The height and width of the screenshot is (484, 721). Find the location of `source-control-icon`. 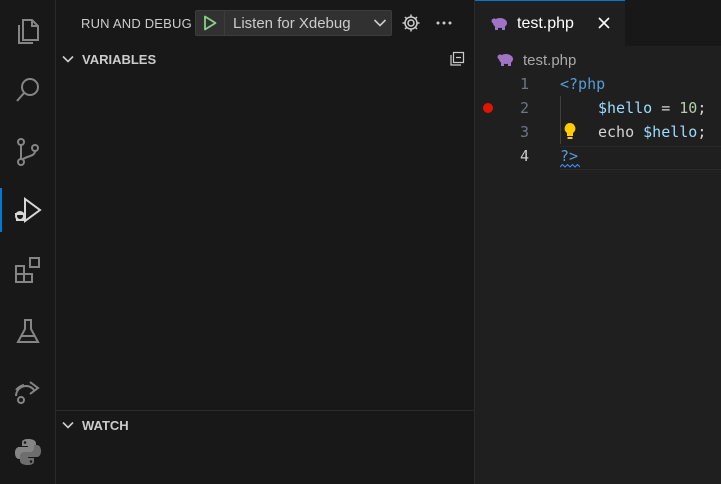

source-control-icon is located at coordinates (27, 152).